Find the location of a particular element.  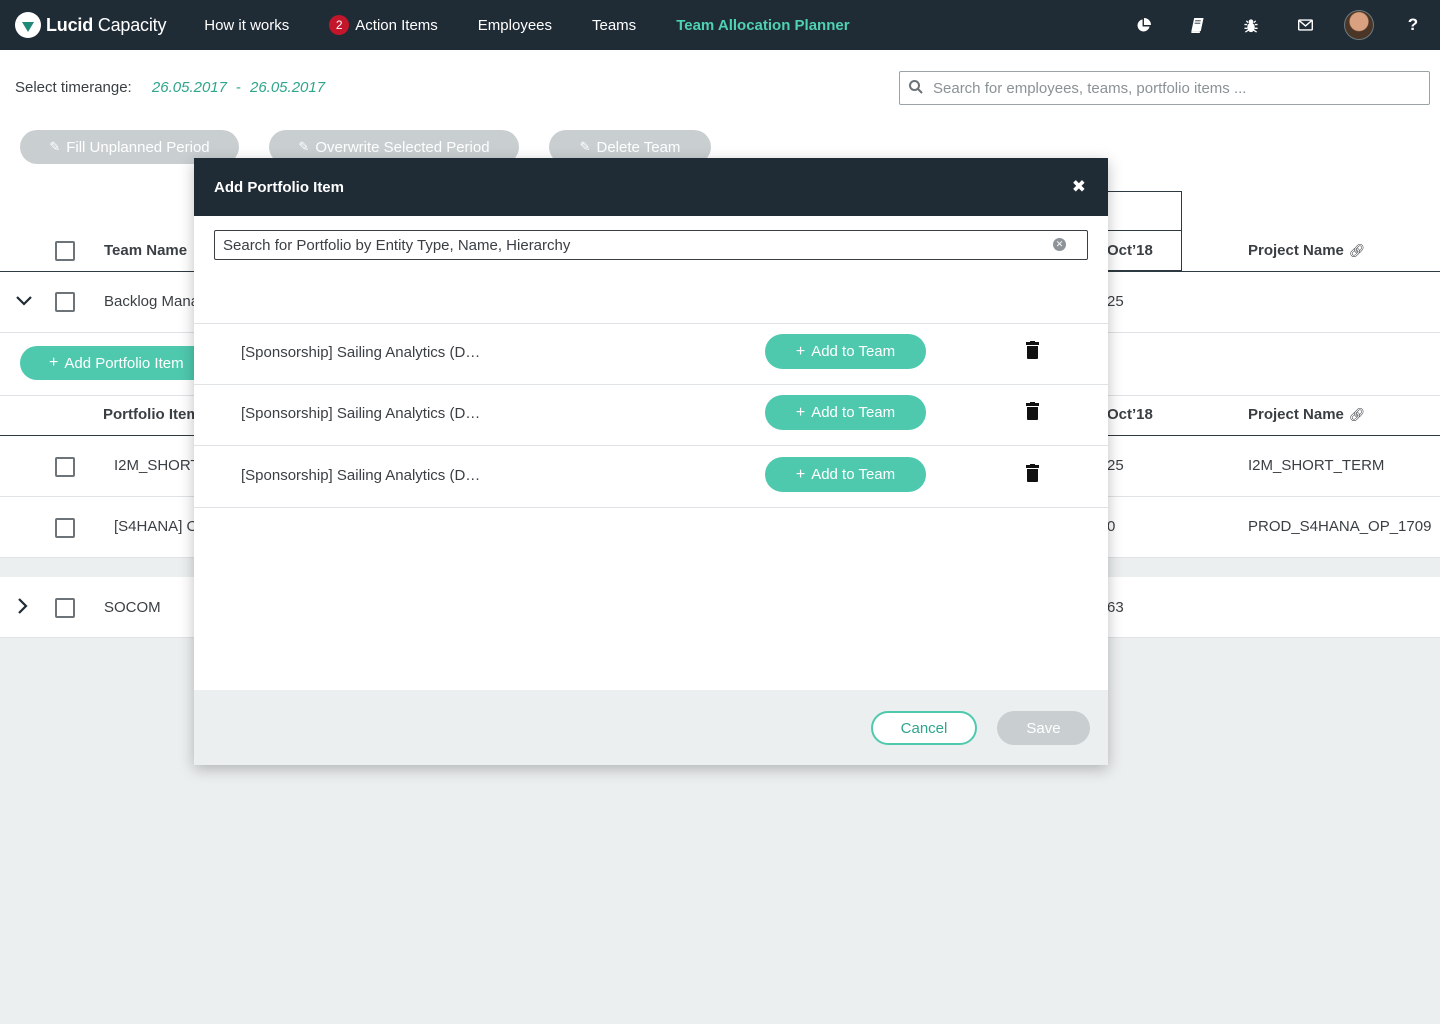

brand-name: Lucid Capacity is located at coordinates (106, 24).